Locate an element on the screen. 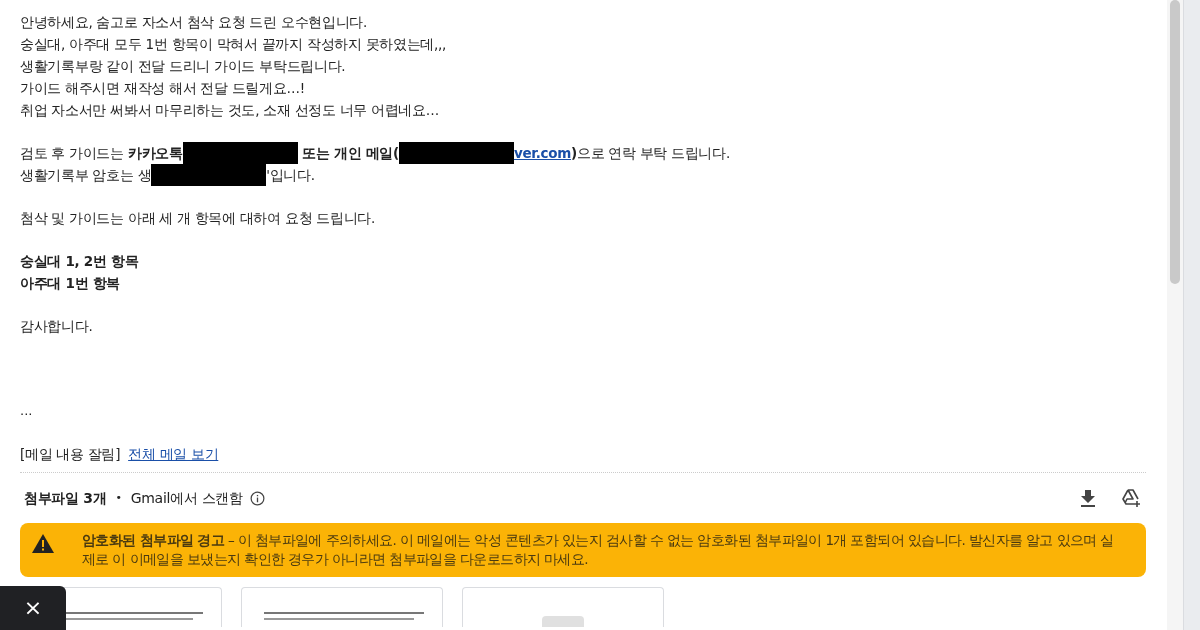 The image size is (1200, 630). body-text: 생활기록부 암호는 생 is located at coordinates (86, 175).